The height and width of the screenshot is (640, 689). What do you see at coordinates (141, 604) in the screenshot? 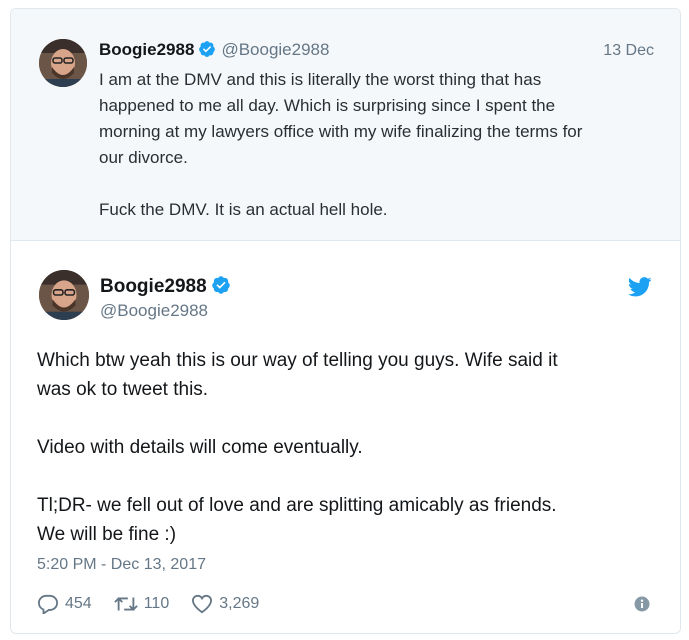
I see `retweet-button: 110` at bounding box center [141, 604].